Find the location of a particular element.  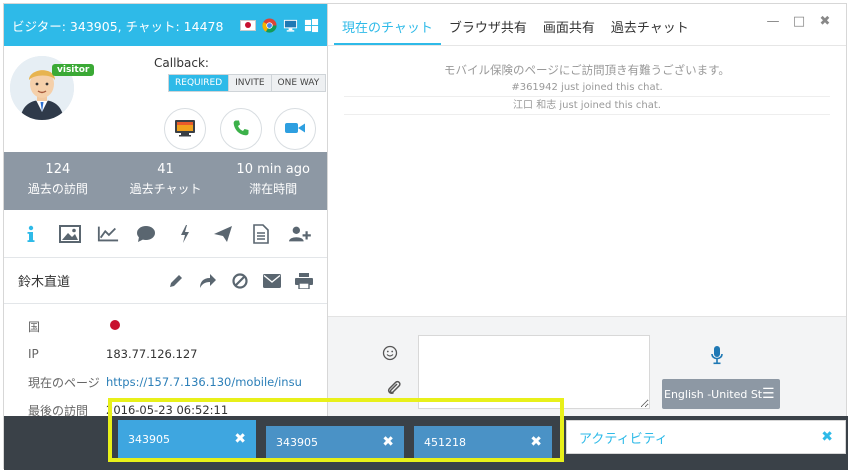

visitor-name: 鈴木直道 is located at coordinates (44, 282).